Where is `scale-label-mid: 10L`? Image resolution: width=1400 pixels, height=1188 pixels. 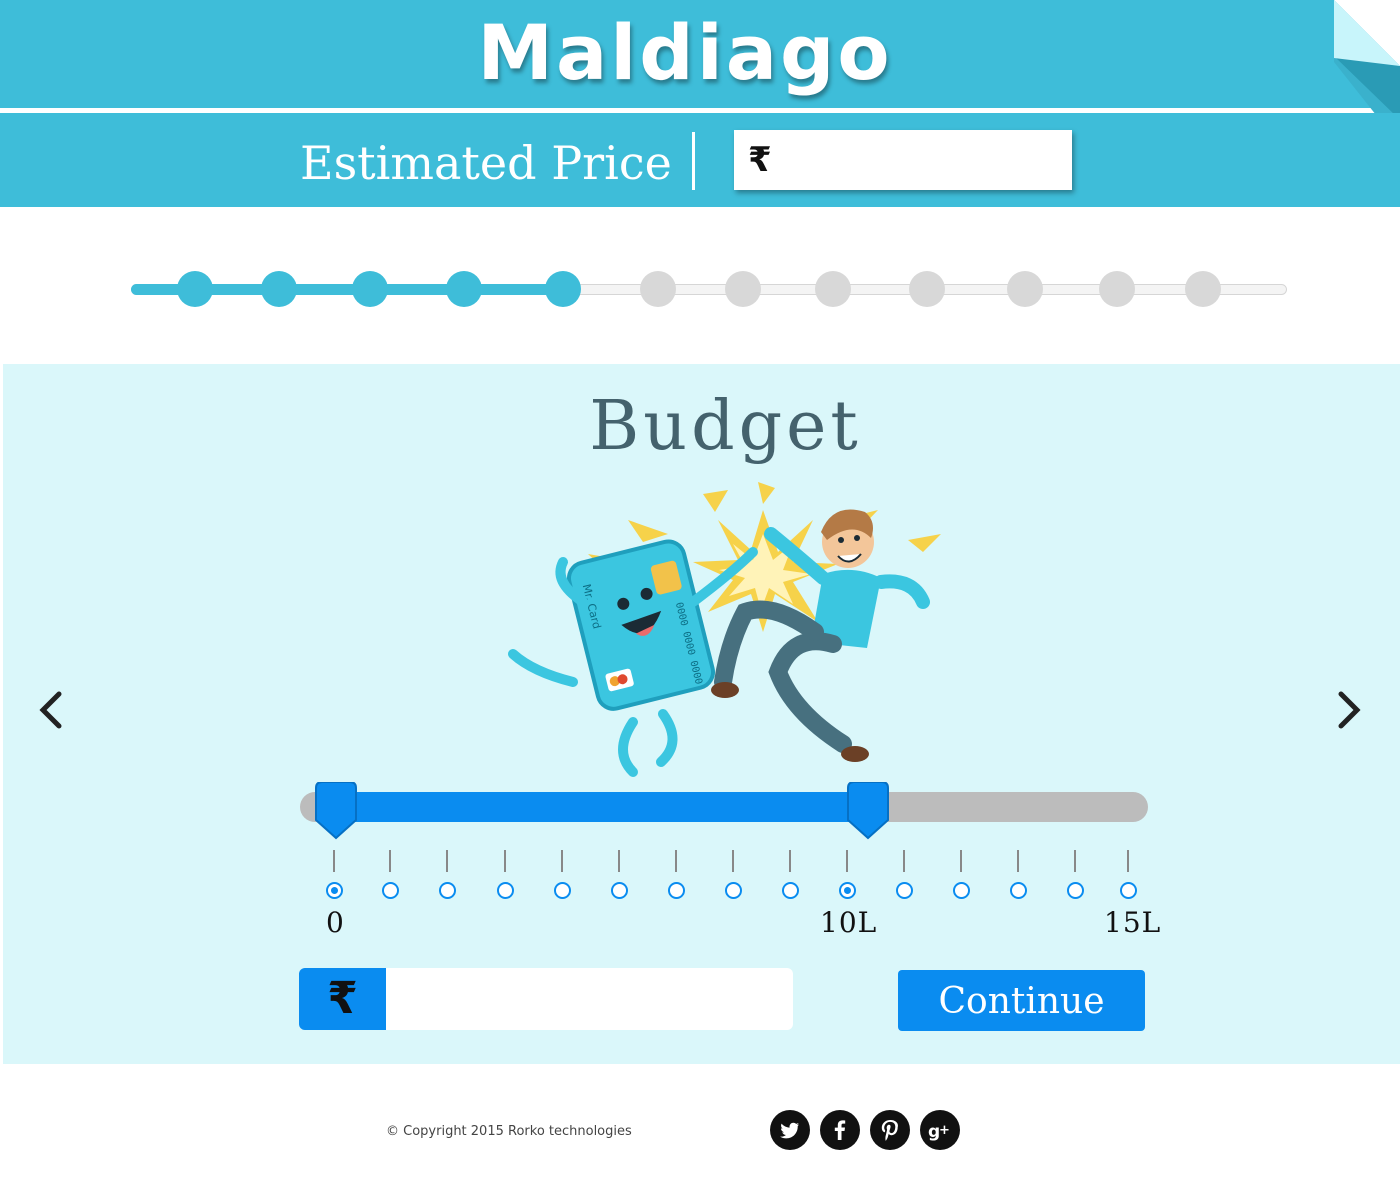 scale-label-mid: 10L is located at coordinates (849, 922).